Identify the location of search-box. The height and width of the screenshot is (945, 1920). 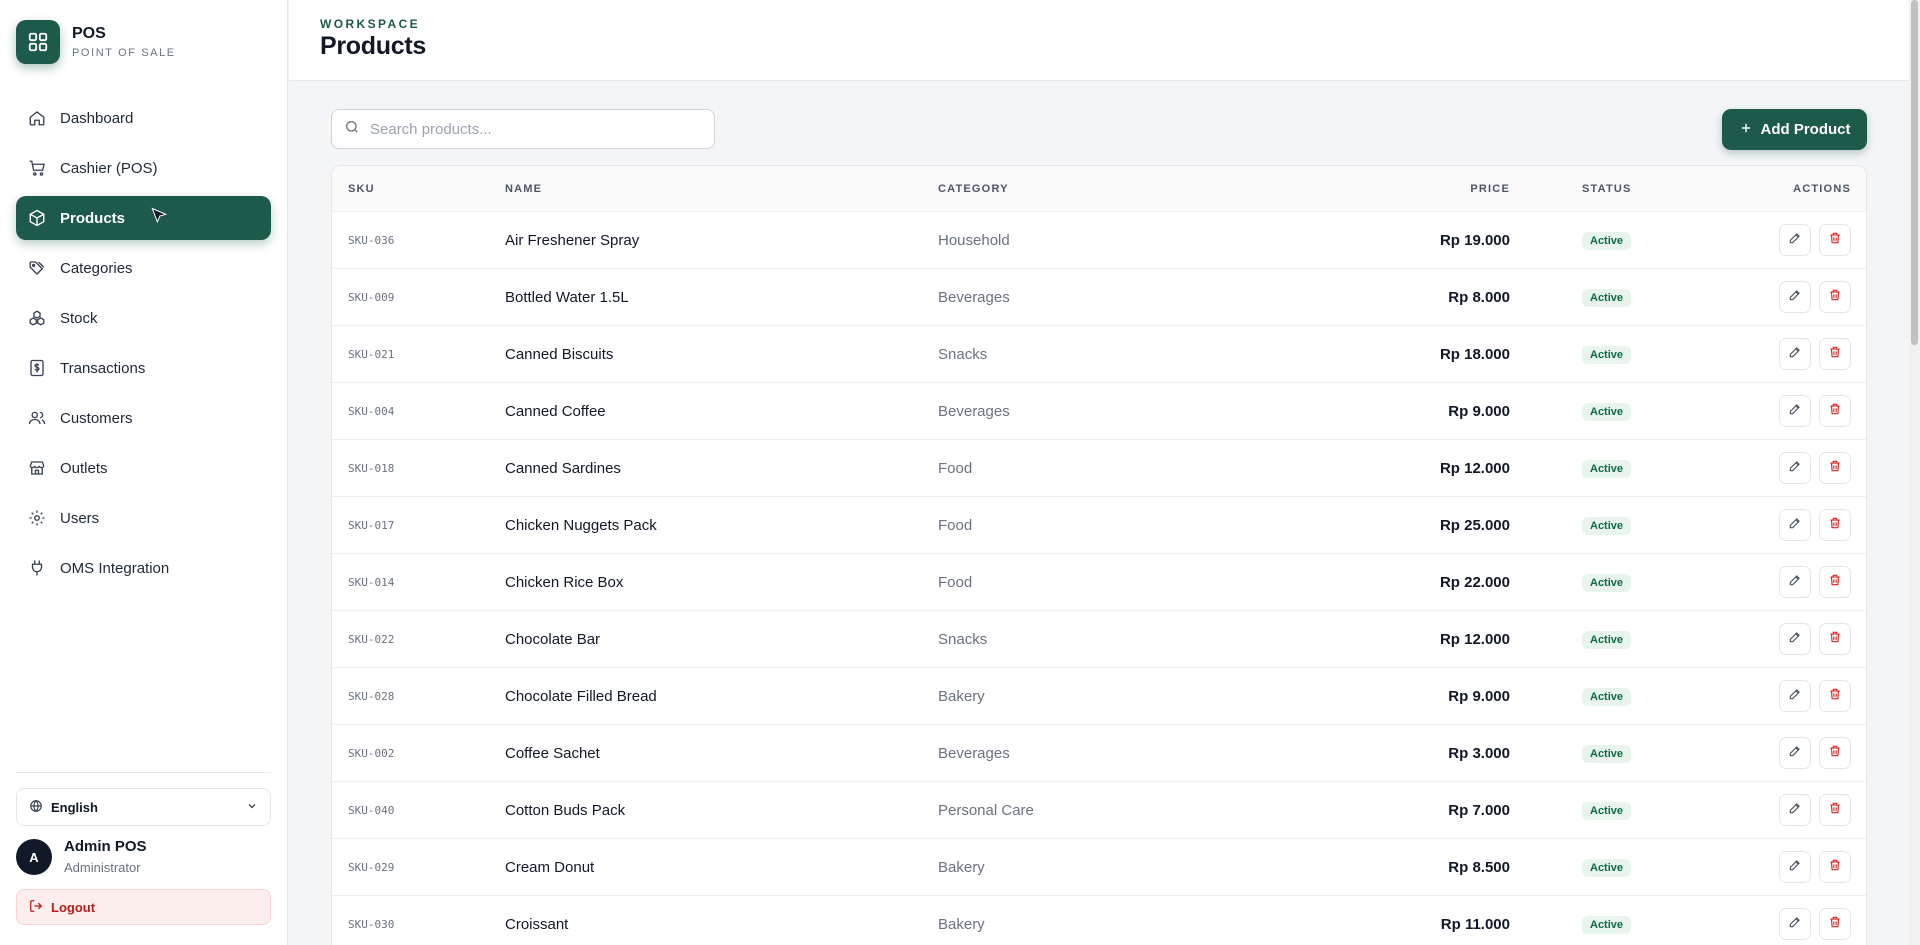
(523, 129).